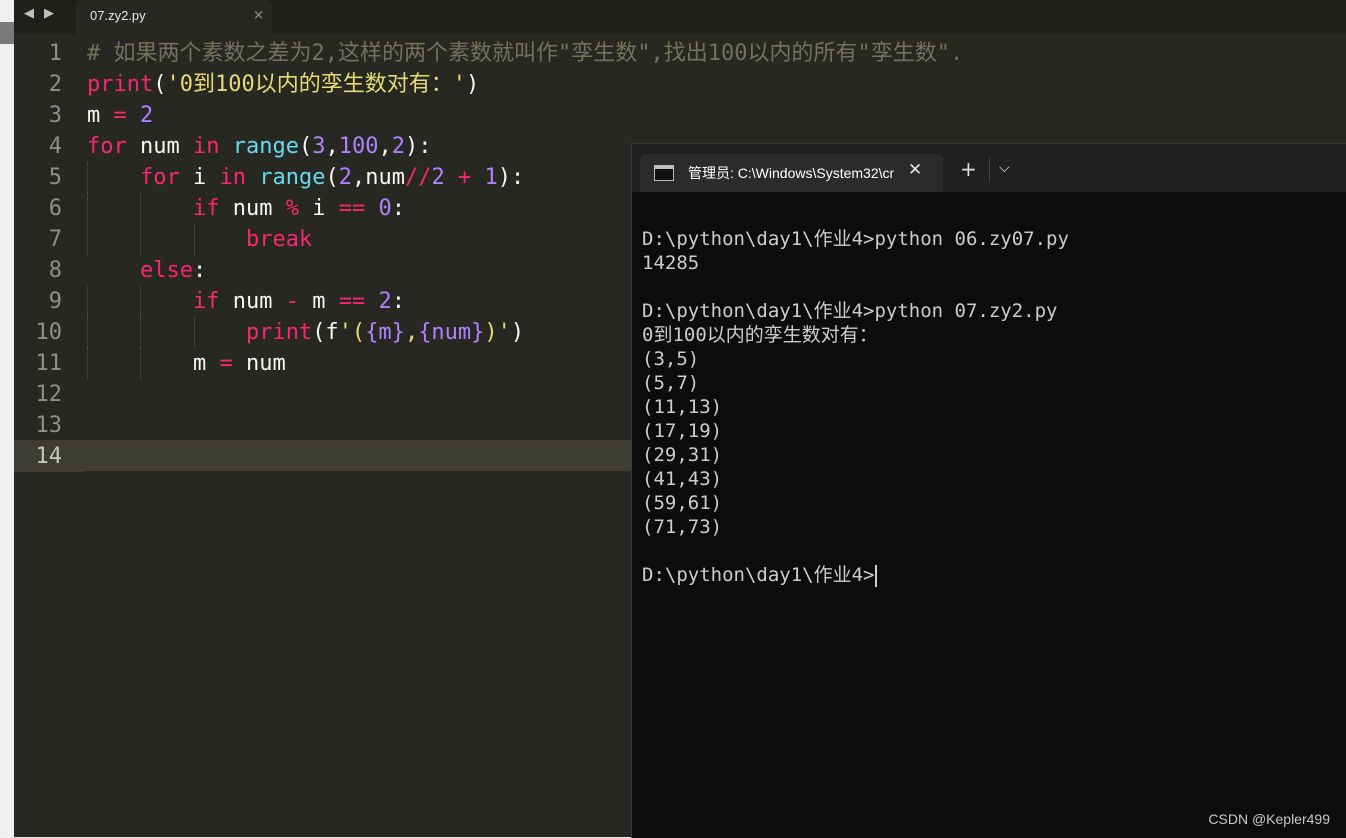 The width and height of the screenshot is (1346, 838). I want to click on new-tab-icon: +, so click(968, 169).